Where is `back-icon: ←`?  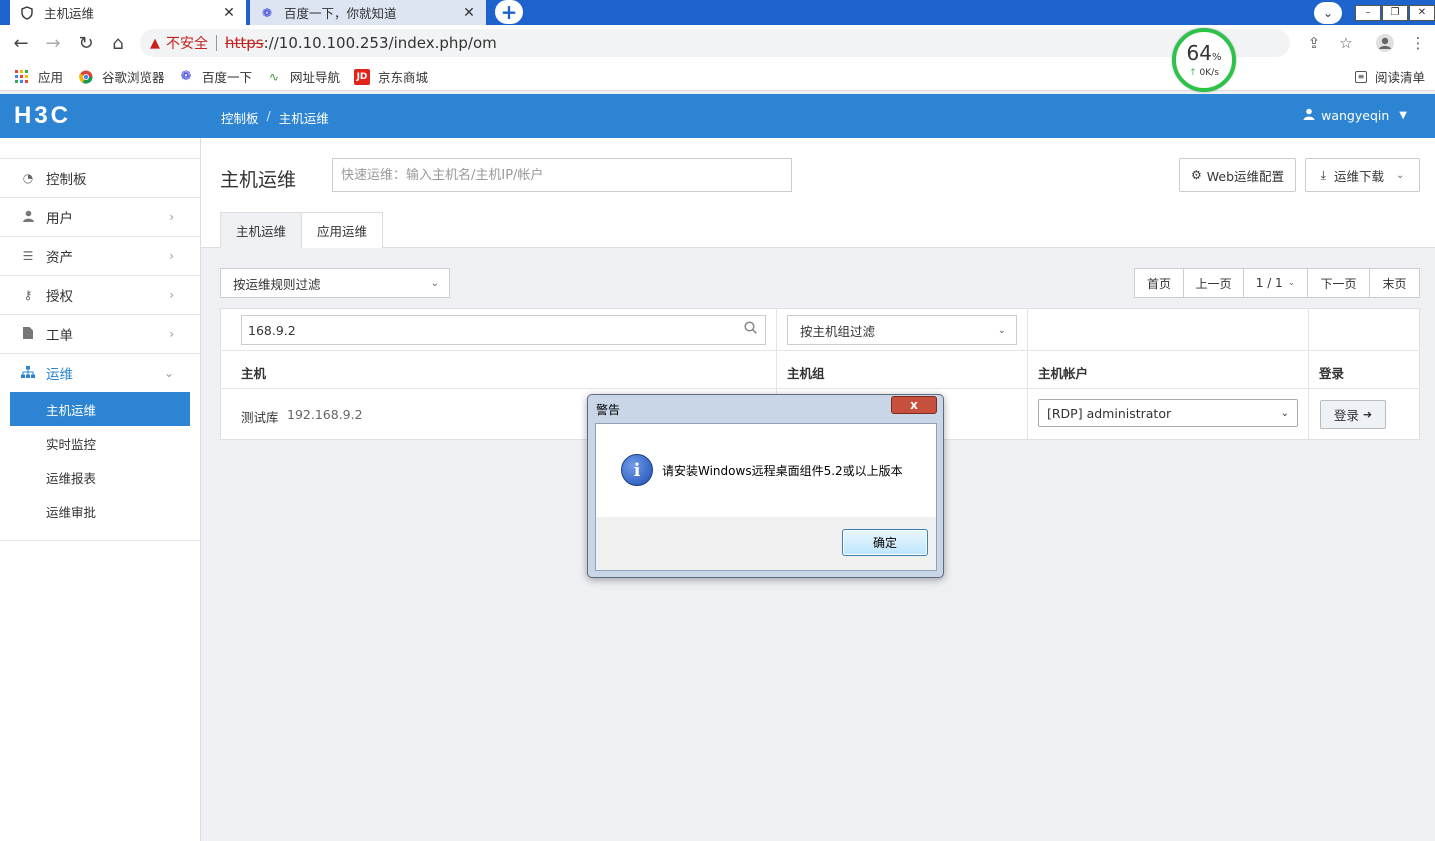
back-icon: ← is located at coordinates (21, 43).